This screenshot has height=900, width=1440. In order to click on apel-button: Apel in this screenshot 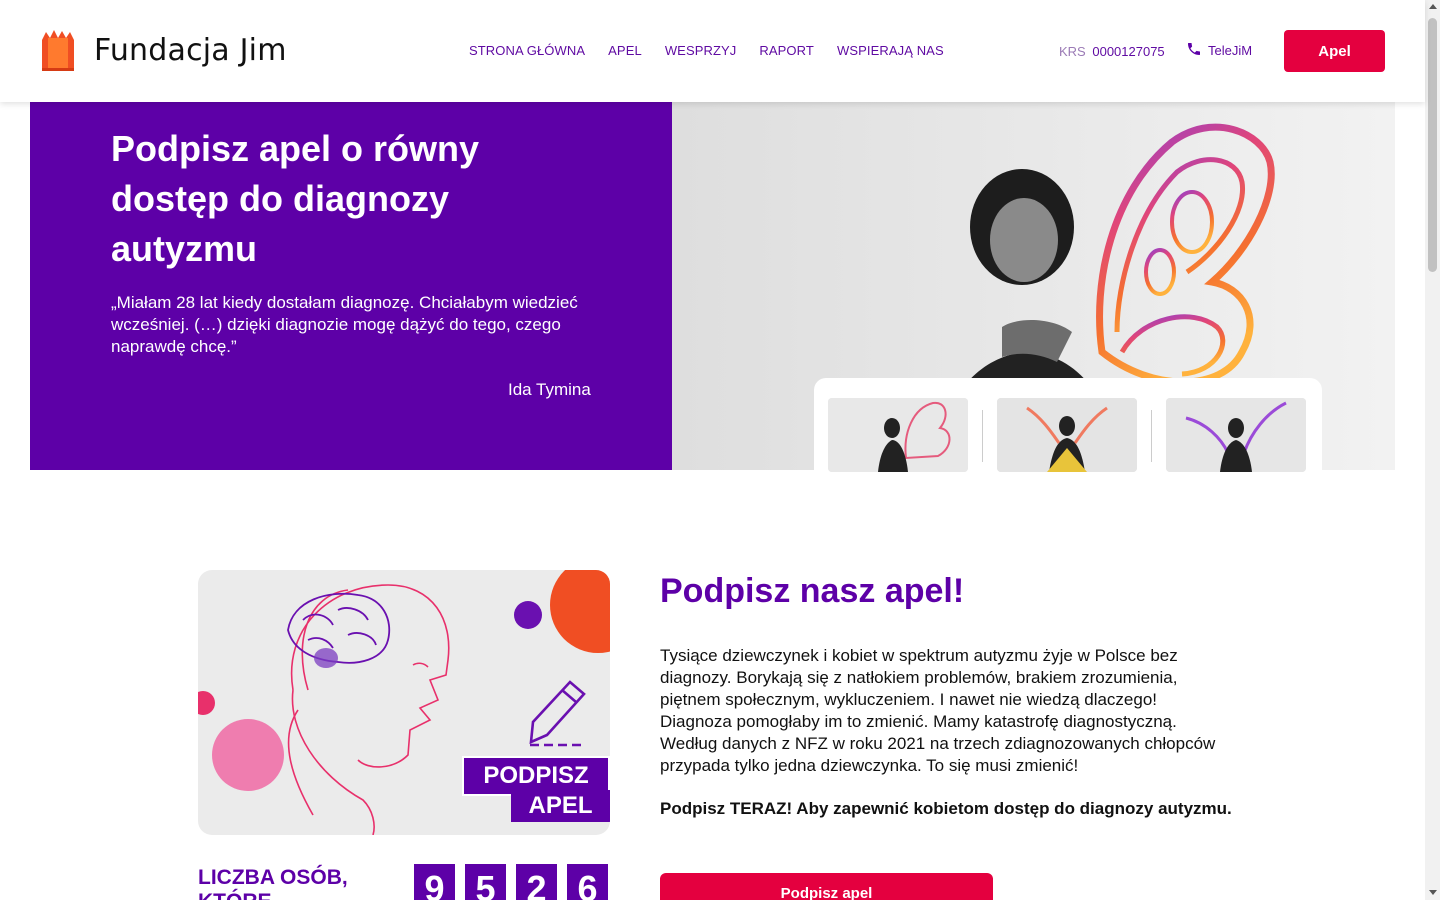, I will do `click(1334, 51)`.